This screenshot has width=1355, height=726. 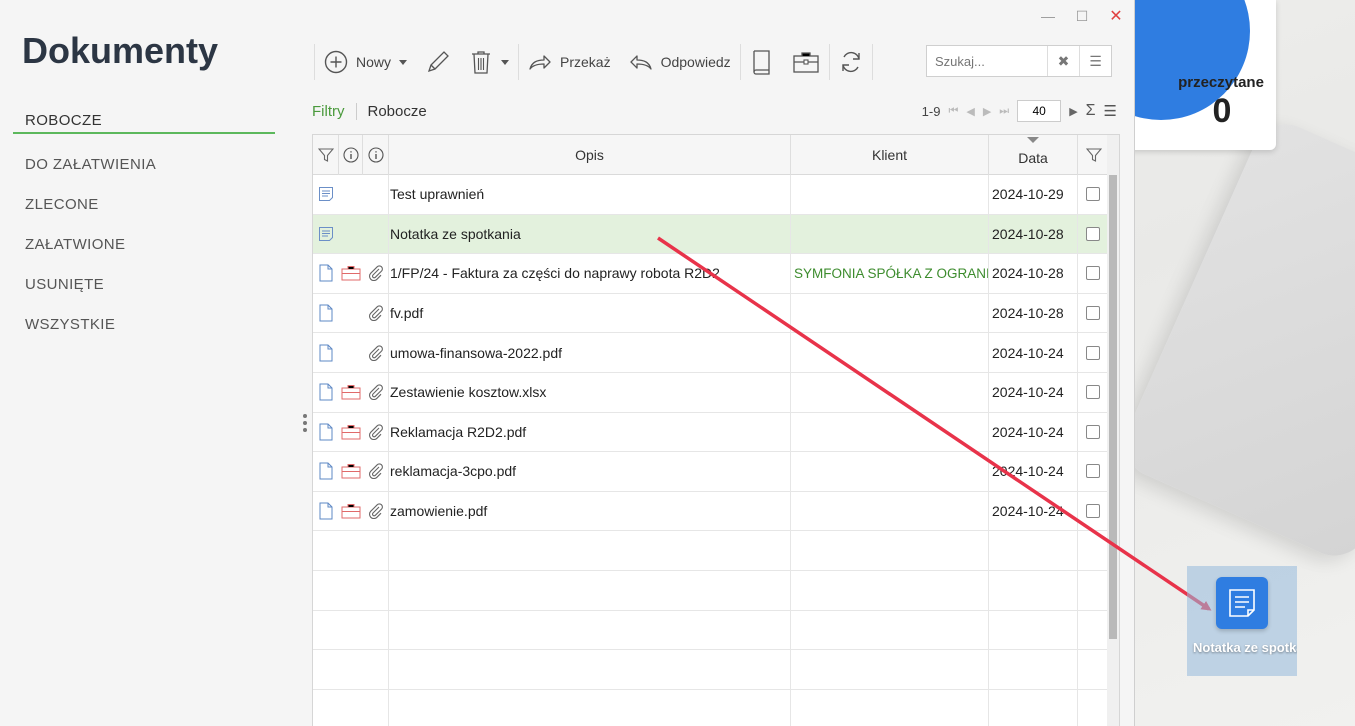 What do you see at coordinates (365, 62) in the screenshot?
I see `new-button: Nowy` at bounding box center [365, 62].